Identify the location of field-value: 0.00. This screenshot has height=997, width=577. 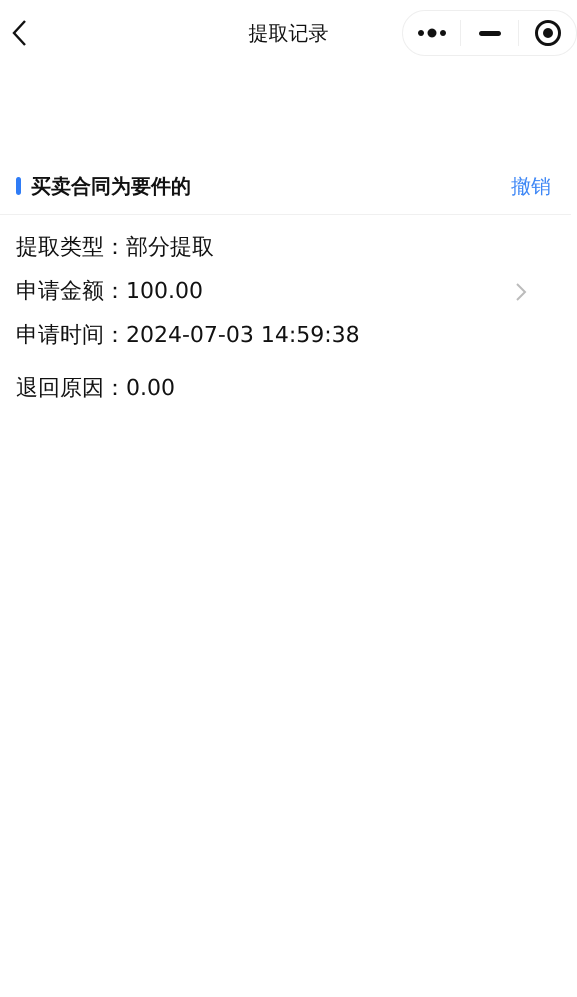
(150, 389).